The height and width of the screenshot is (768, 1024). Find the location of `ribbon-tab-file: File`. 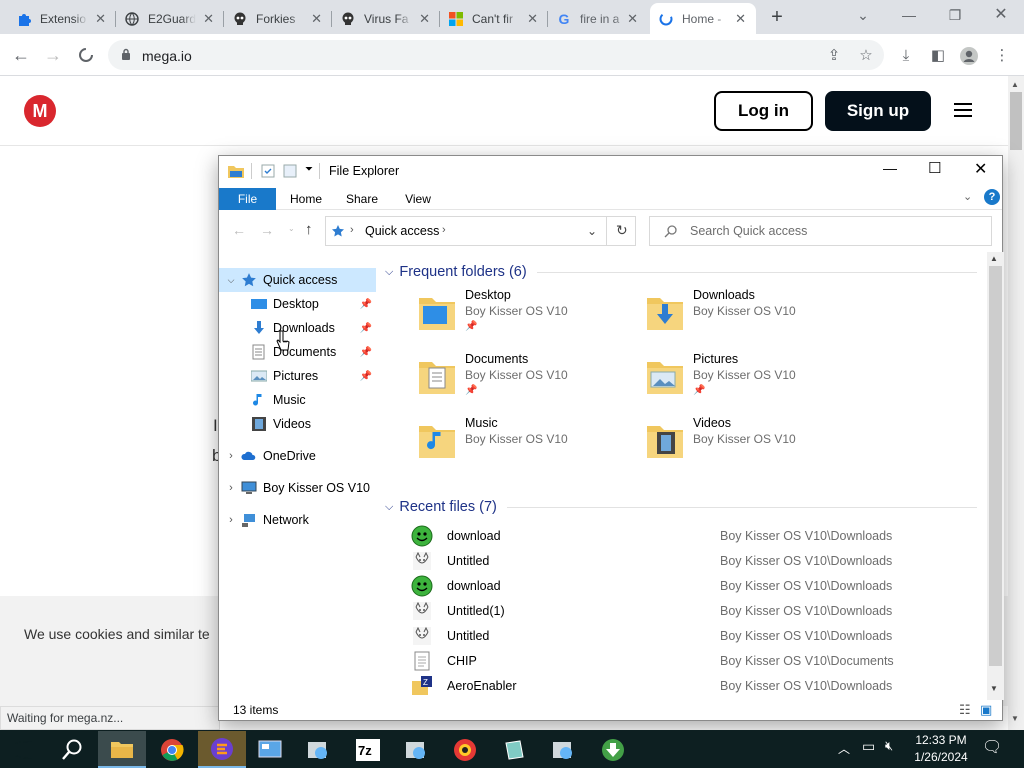

ribbon-tab-file: File is located at coordinates (247, 199).